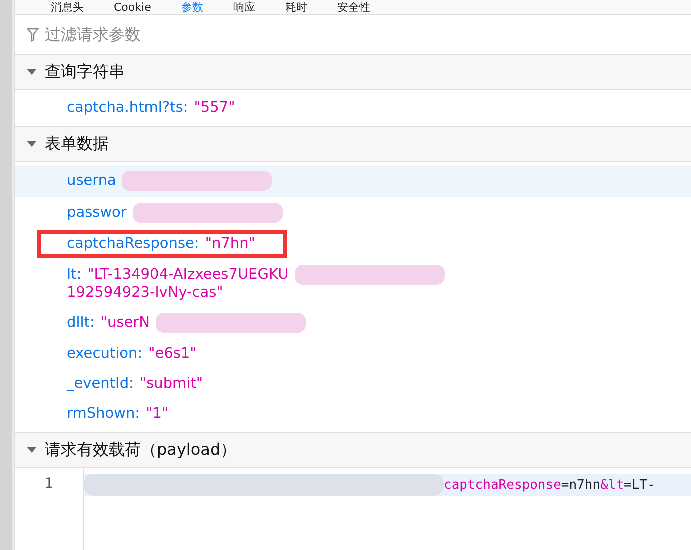 The height and width of the screenshot is (550, 691). What do you see at coordinates (353, 72) in the screenshot?
I see `section-header: 查询字符串` at bounding box center [353, 72].